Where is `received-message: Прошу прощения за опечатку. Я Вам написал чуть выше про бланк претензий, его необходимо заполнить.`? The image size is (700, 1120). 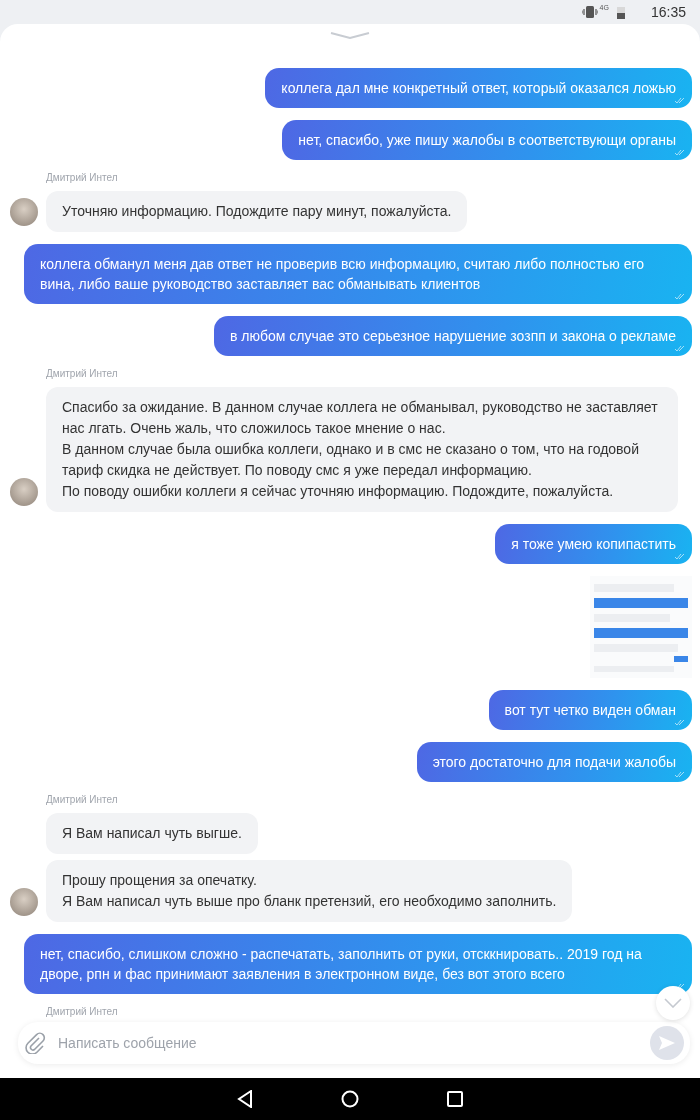
received-message: Прошу прощения за опечатку. Я Вам написал чуть выше про бланк претензий, его необходимо заполнить. is located at coordinates (309, 891).